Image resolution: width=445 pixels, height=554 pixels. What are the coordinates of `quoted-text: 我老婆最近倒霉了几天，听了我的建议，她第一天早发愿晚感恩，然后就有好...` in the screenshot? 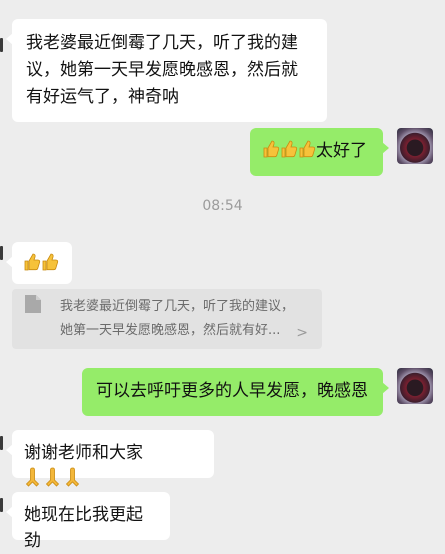 It's located at (177, 318).